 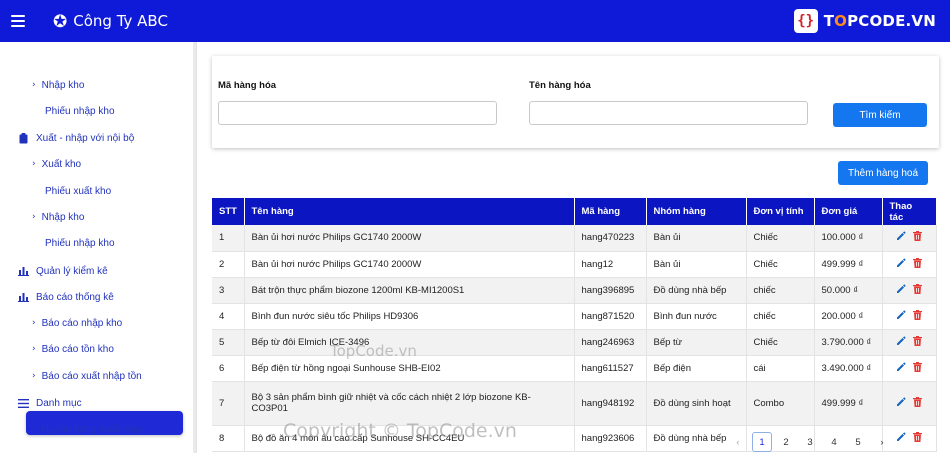 I want to click on sidebar-item-7: Phiếu nhập kho, so click(x=80, y=243).